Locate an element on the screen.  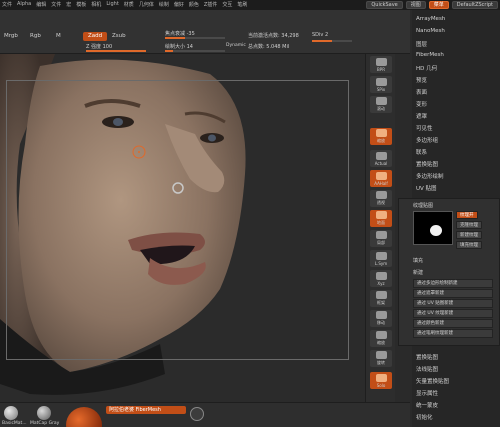
panel-item-displacement: 置换贴图 is located at coordinates (427, 164).